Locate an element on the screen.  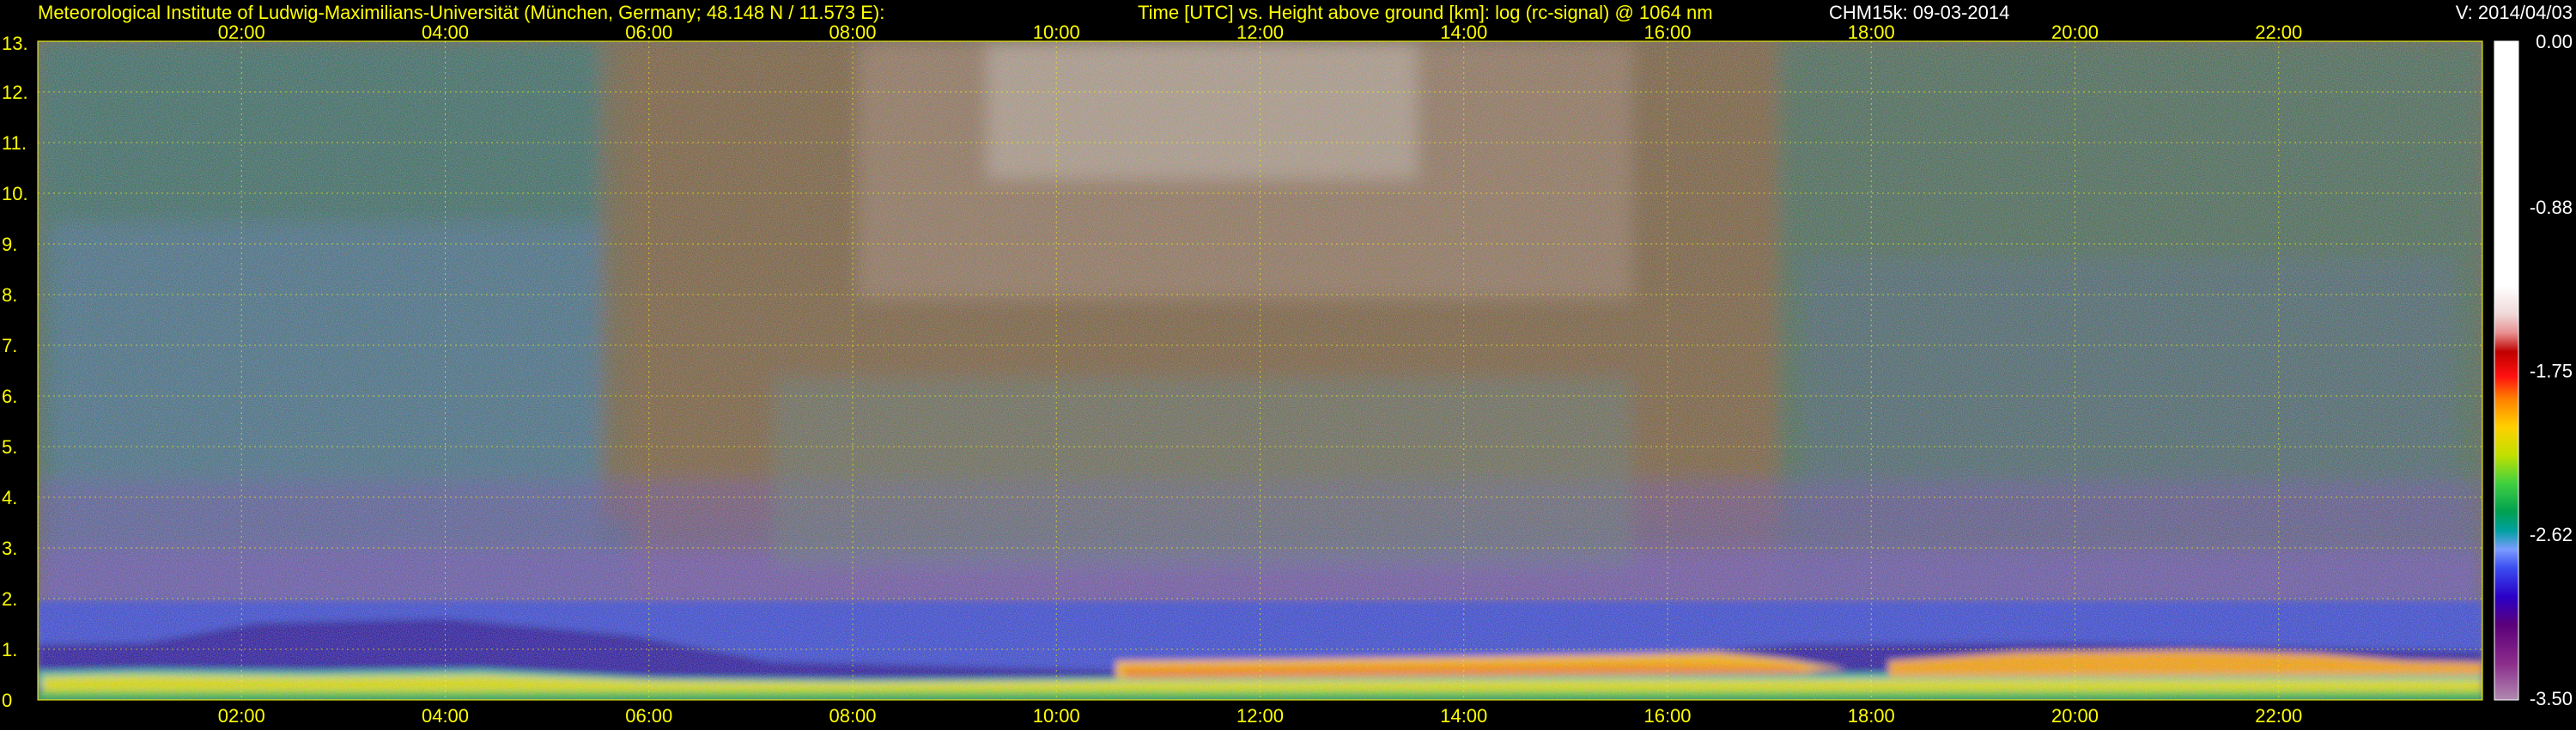
instrument-date-header: CHM15k: 09-03-2014 is located at coordinates (1919, 12).